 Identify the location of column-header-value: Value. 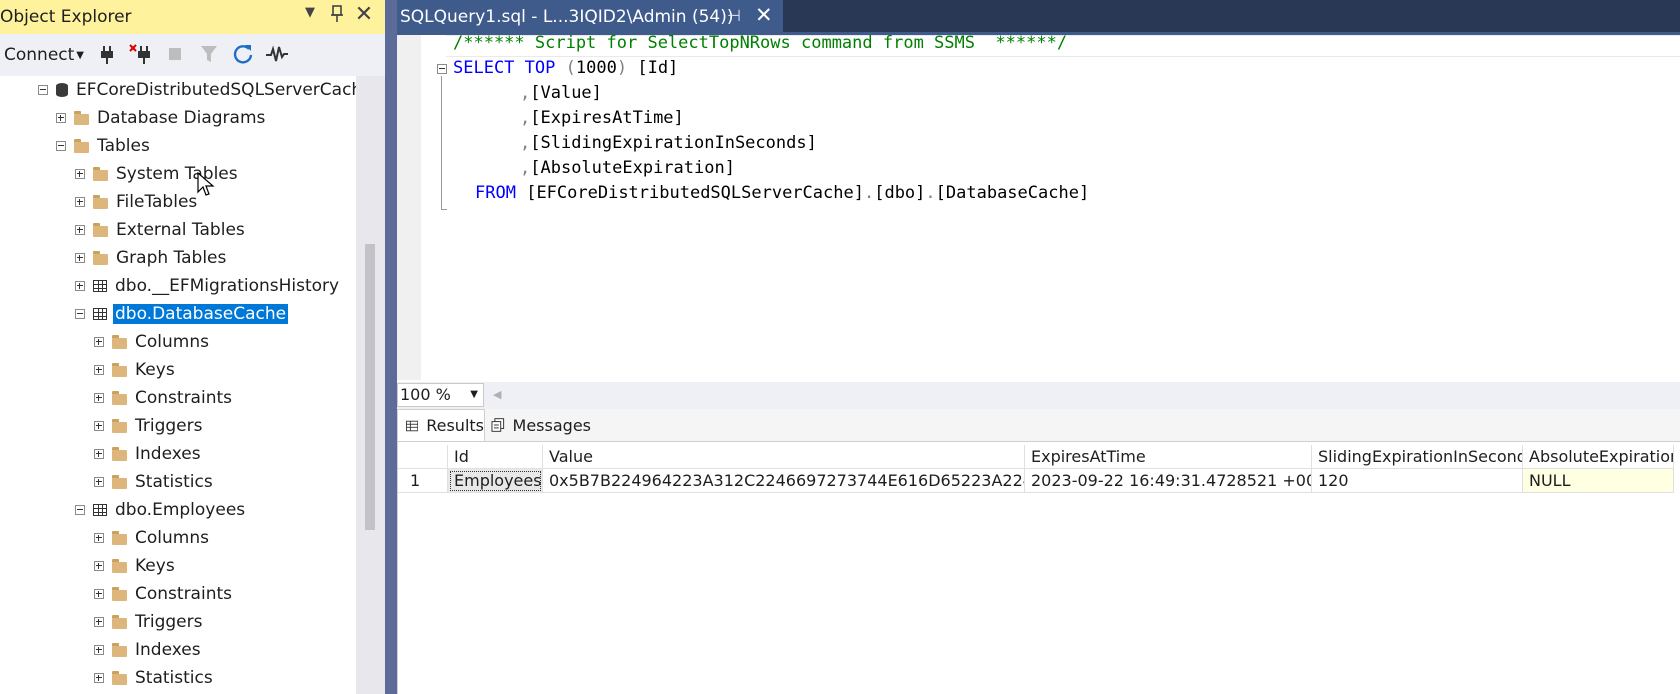
(784, 457).